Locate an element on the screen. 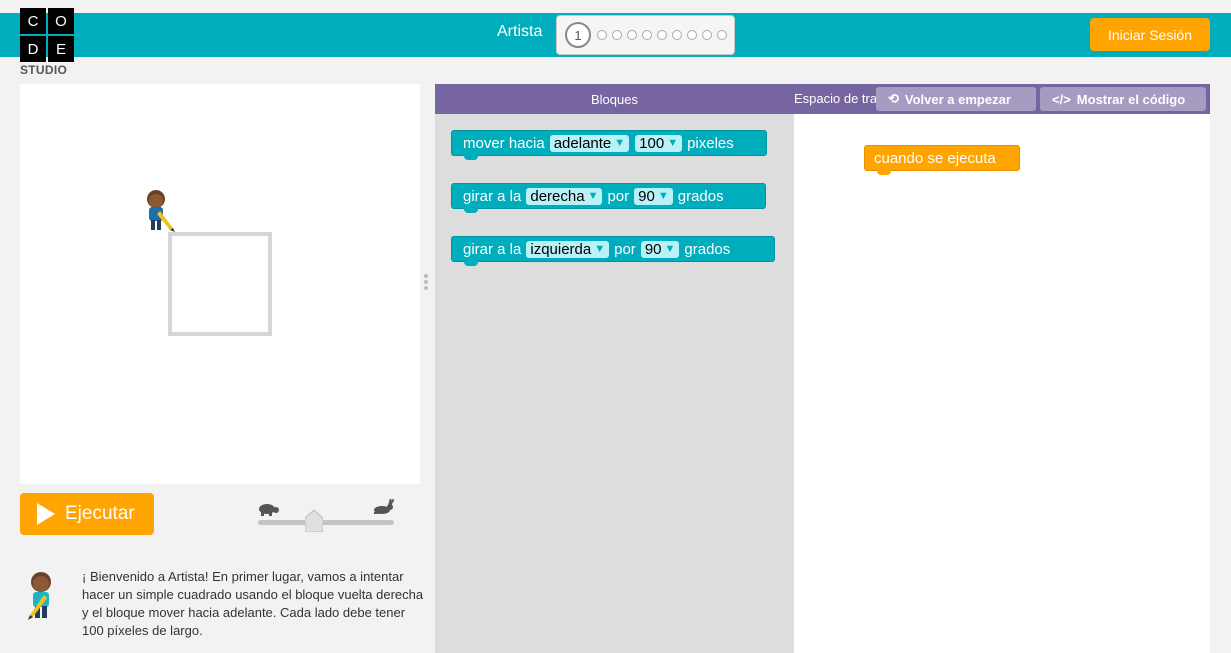 The image size is (1231, 653). distance-dropdown: 100 ▼ is located at coordinates (659, 143).